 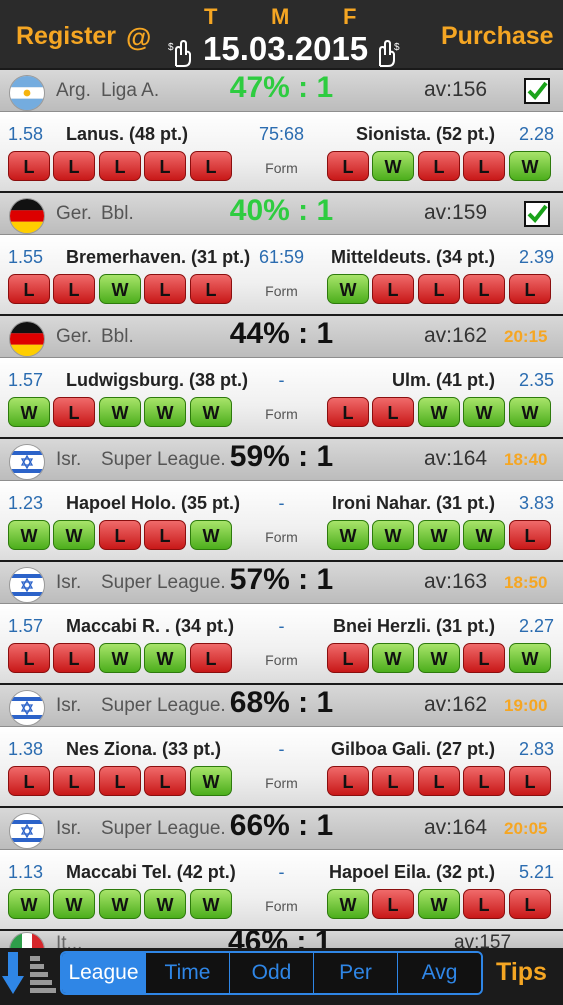 What do you see at coordinates (413, 626) in the screenshot?
I see `away-team: Bnei Herzli. (31 pt.)` at bounding box center [413, 626].